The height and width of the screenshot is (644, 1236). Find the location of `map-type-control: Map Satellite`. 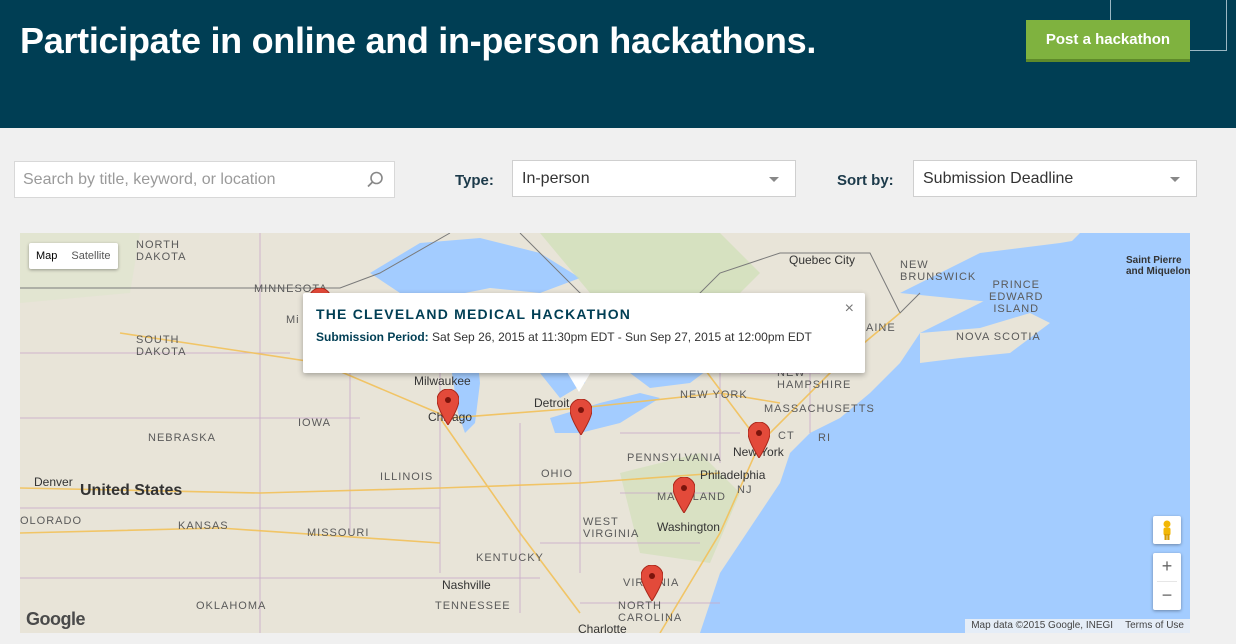

map-type-control: Map Satellite is located at coordinates (73, 256).